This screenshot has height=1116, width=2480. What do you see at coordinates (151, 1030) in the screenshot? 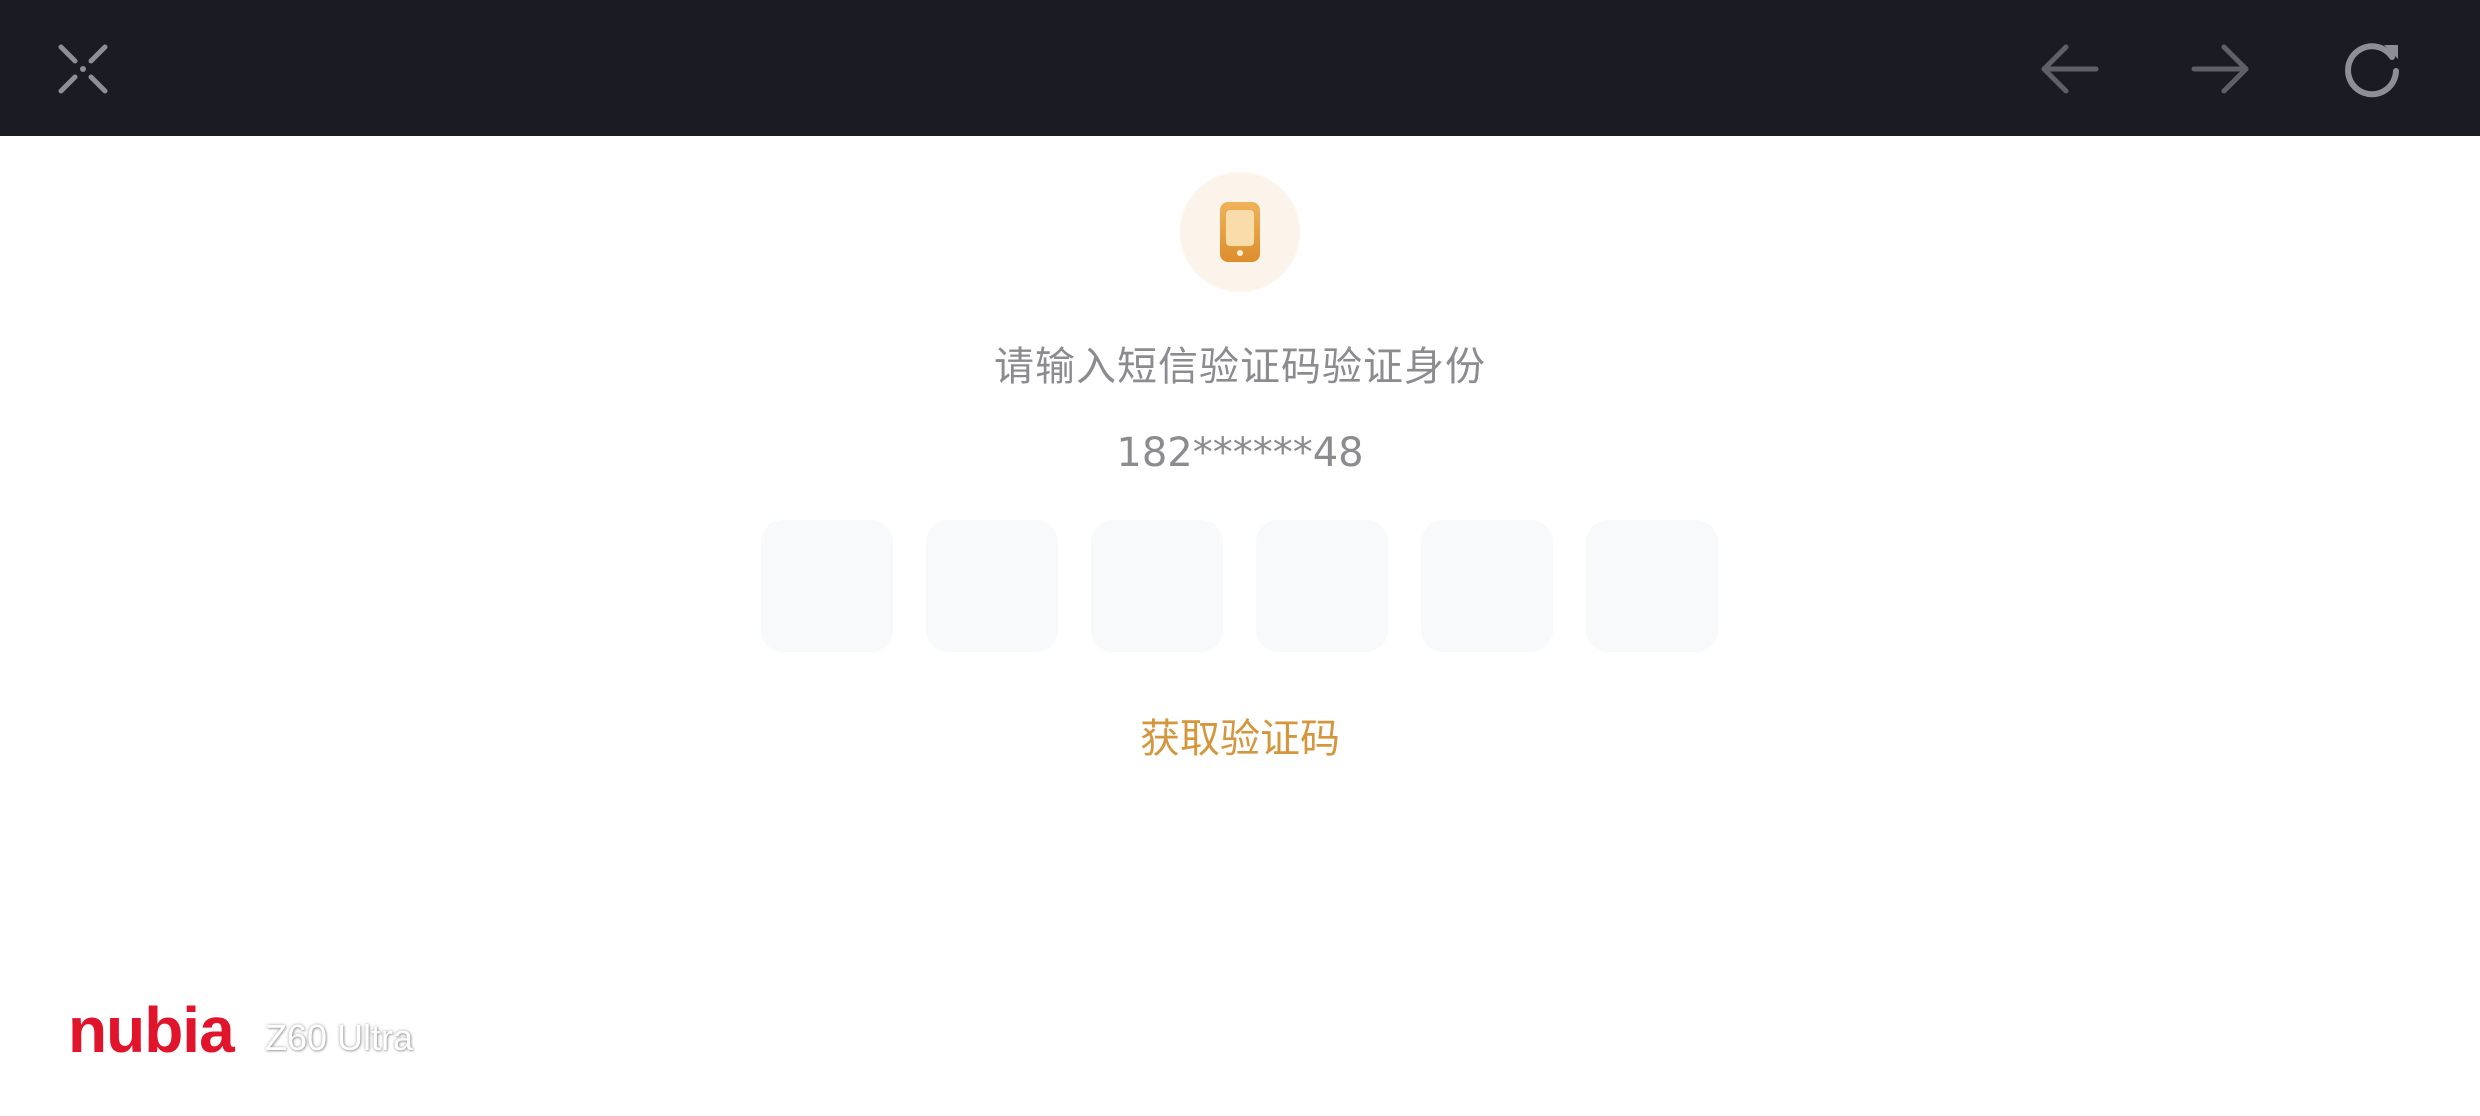
I see `brand-watermark: nubia` at bounding box center [151, 1030].